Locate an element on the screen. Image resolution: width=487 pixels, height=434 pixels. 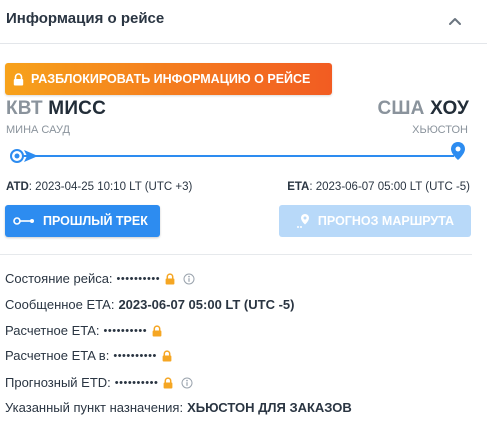
section-divider is located at coordinates (236, 254).